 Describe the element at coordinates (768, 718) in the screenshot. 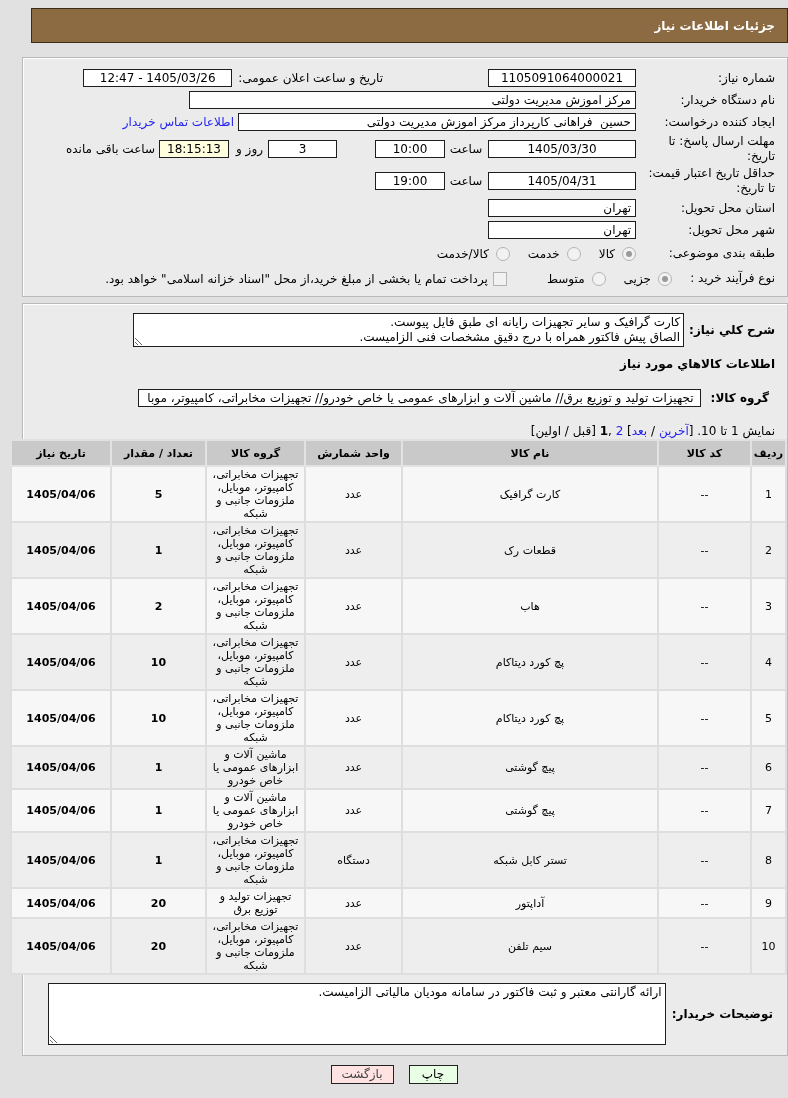

I see `table-cell: 5` at that location.